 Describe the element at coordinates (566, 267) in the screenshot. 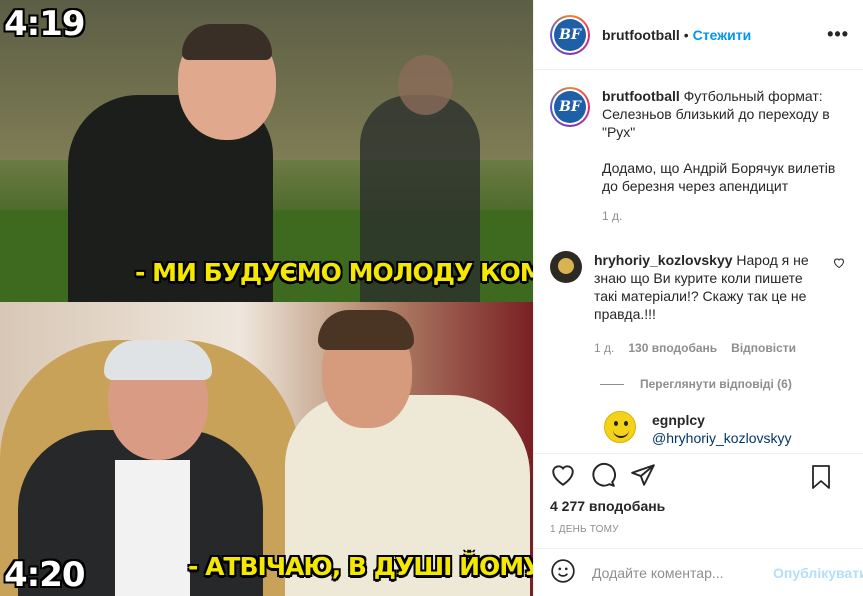

I see `avatar` at that location.